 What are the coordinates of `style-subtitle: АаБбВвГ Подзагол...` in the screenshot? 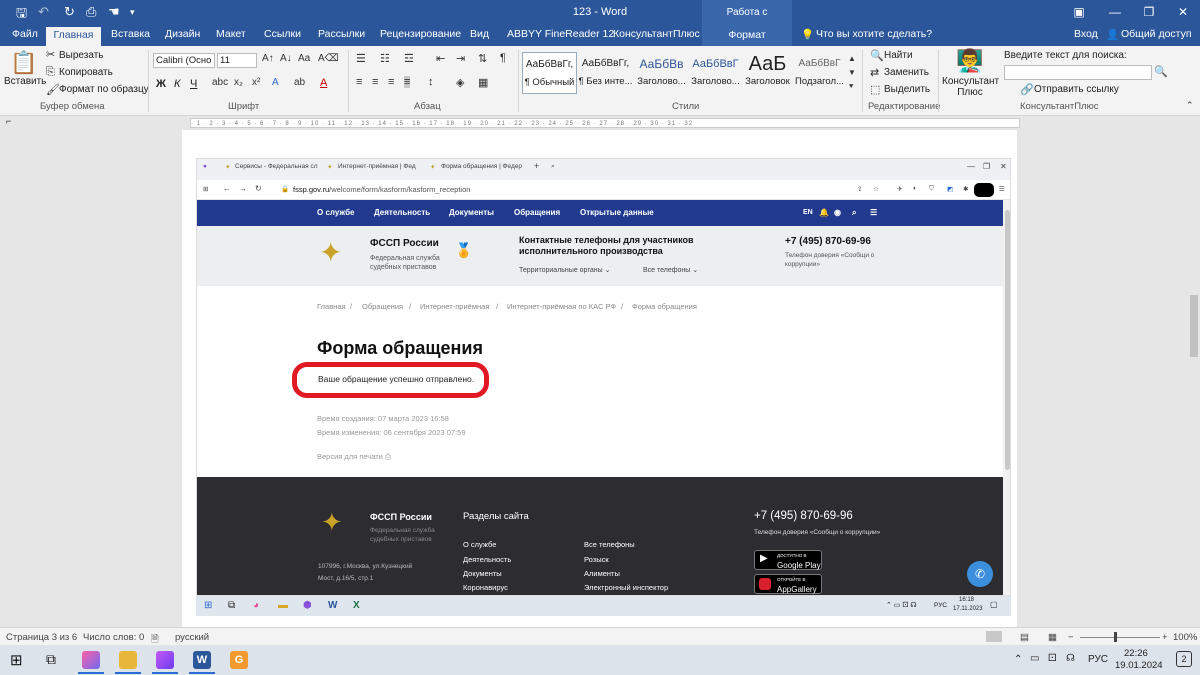 It's located at (819, 73).